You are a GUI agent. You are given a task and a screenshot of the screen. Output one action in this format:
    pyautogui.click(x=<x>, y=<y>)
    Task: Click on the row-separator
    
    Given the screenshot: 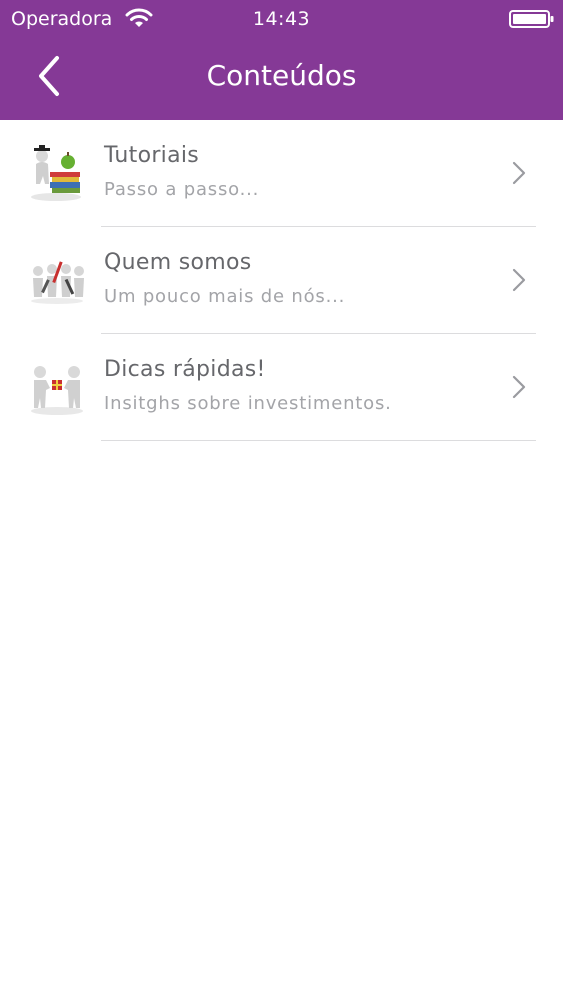 What is the action you would take?
    pyautogui.click(x=318, y=440)
    